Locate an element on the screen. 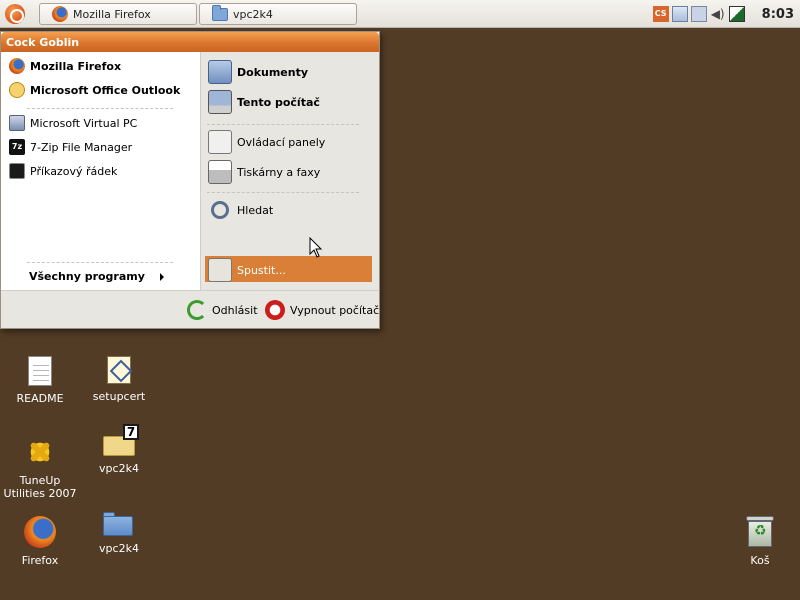 The image size is (800, 600). top-panel: Mozilla Firefox vpc2k4 CS ◀) 8:03 is located at coordinates (400, 14).